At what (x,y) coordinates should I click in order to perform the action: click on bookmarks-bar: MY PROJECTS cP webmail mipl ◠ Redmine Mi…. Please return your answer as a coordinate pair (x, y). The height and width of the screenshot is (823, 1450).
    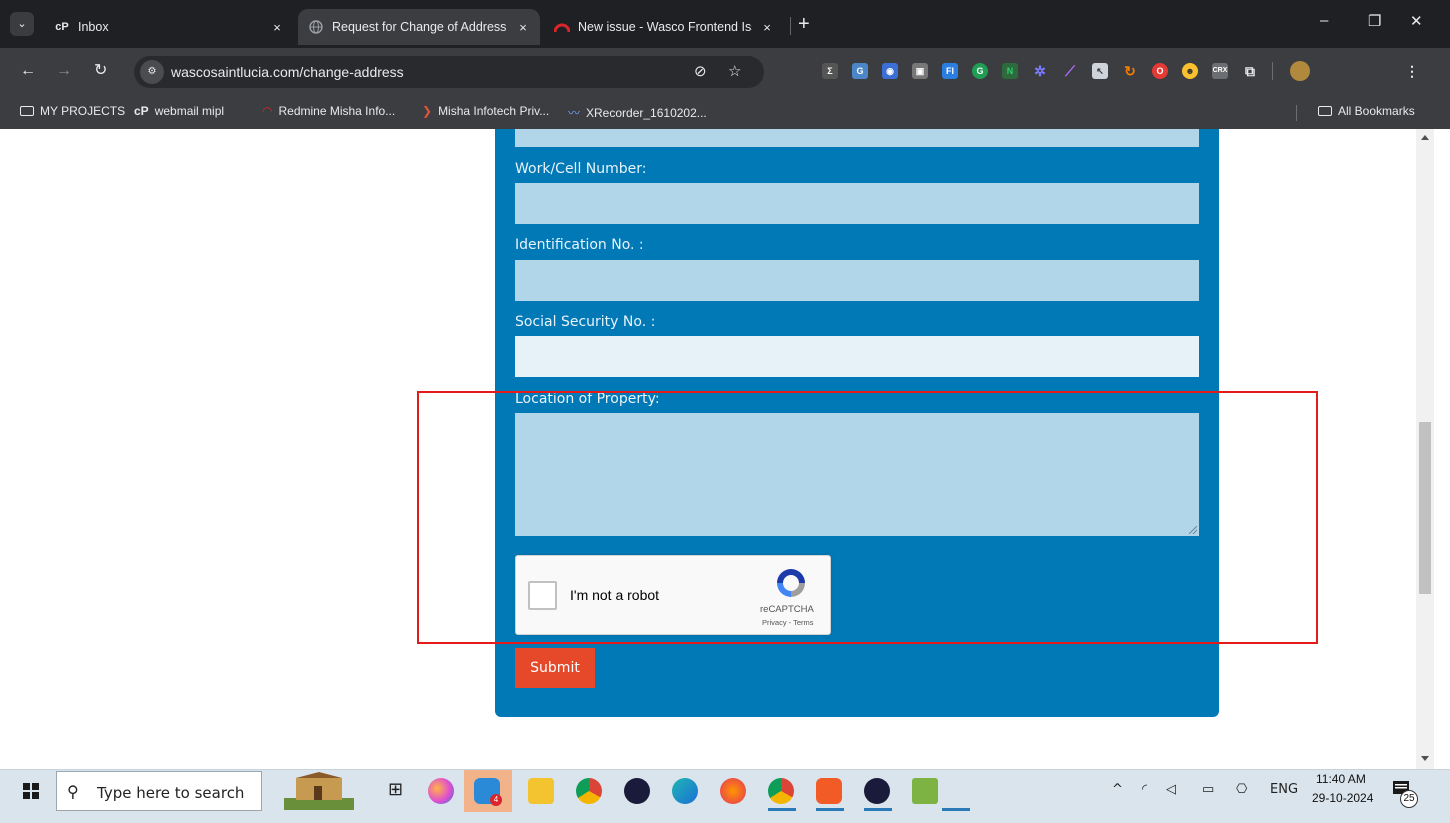
    Looking at the image, I should click on (725, 112).